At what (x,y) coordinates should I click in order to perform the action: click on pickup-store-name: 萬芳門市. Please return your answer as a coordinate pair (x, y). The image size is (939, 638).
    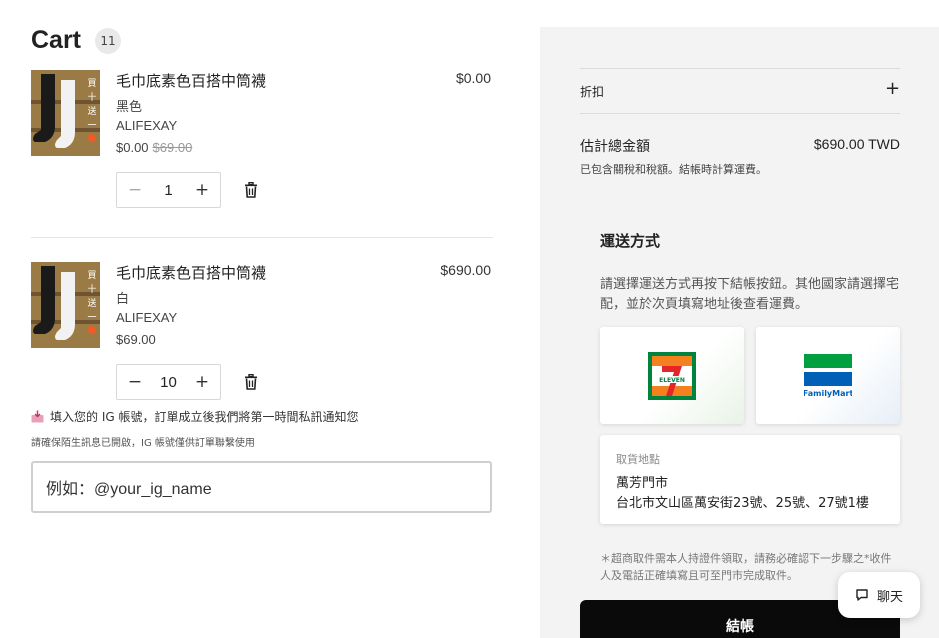
    Looking at the image, I should click on (642, 483).